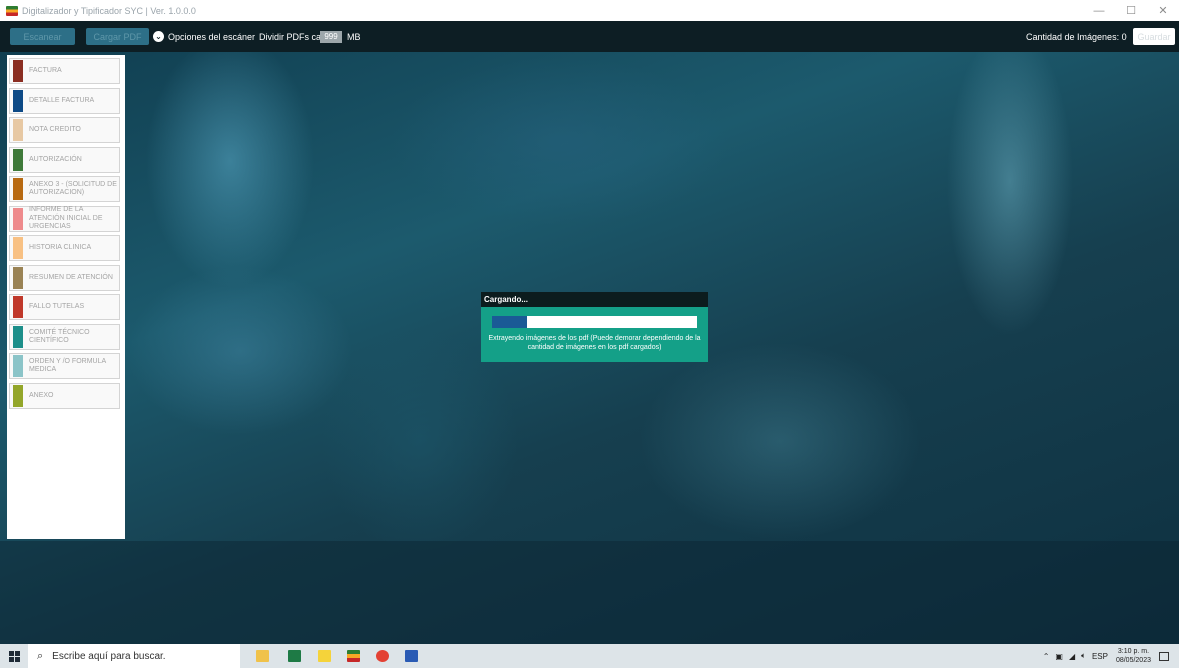 The width and height of the screenshot is (1179, 668). Describe the element at coordinates (324, 656) in the screenshot. I see `sticky-notes-icon` at that location.